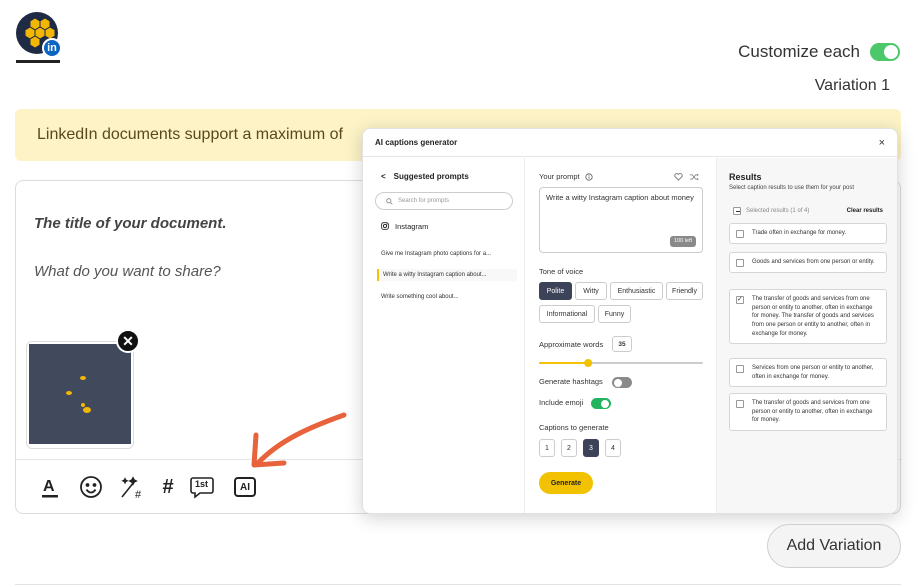 Image resolution: width=918 pixels, height=587 pixels. What do you see at coordinates (555, 291) in the screenshot?
I see `tone-chip-polite: Polite` at bounding box center [555, 291].